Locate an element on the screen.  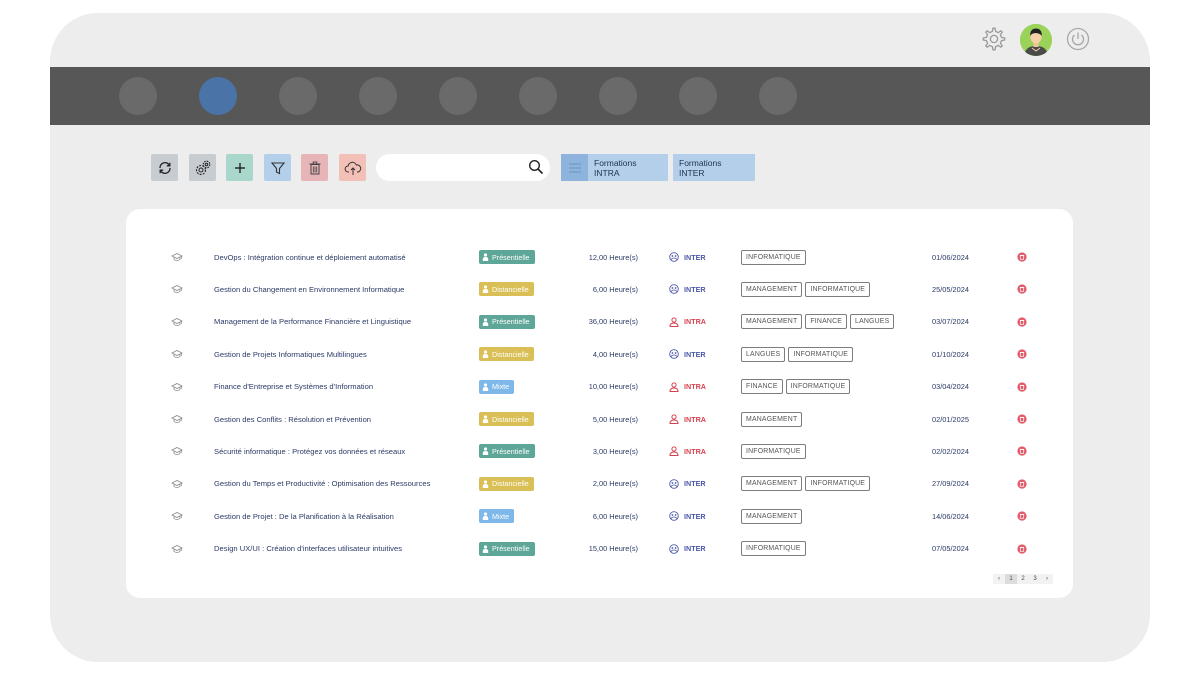
upload-button is located at coordinates (352, 167).